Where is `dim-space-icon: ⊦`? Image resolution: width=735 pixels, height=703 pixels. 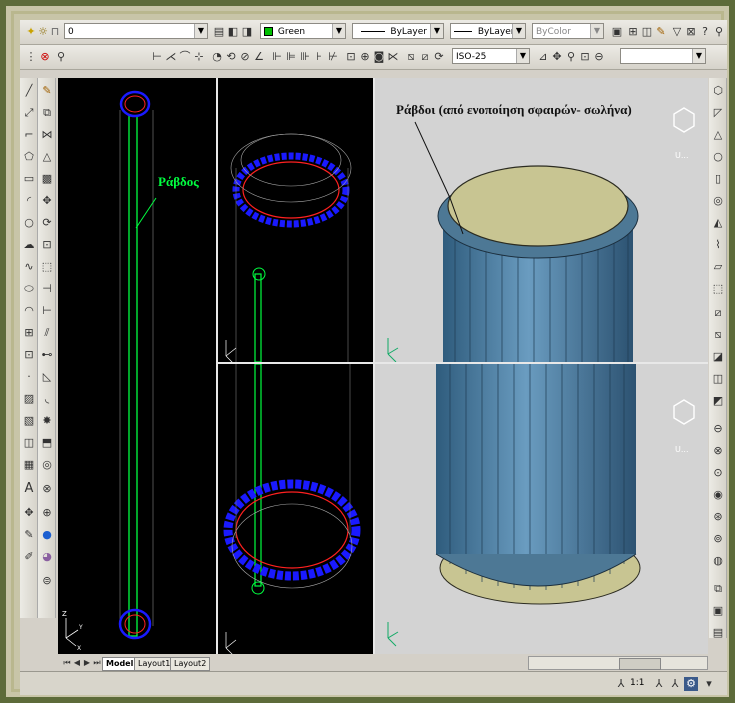
dim-space-icon: ⊦ is located at coordinates (319, 57).